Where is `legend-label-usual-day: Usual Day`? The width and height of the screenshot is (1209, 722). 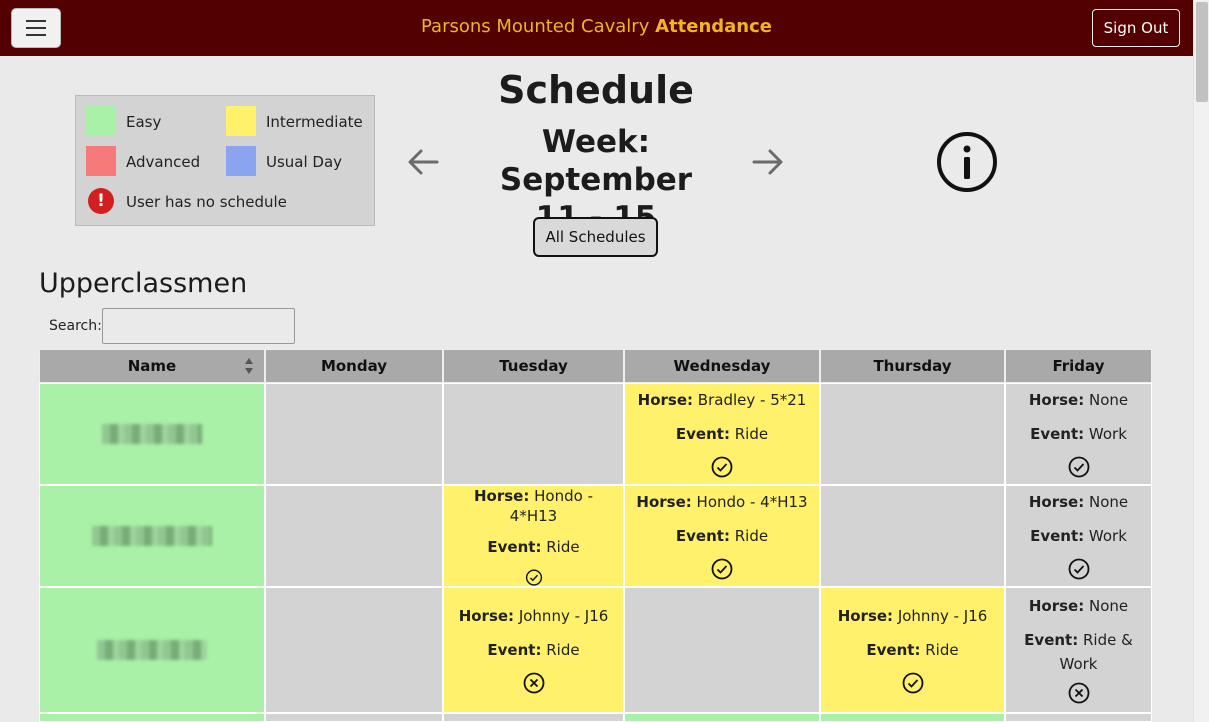 legend-label-usual-day: Usual Day is located at coordinates (304, 162).